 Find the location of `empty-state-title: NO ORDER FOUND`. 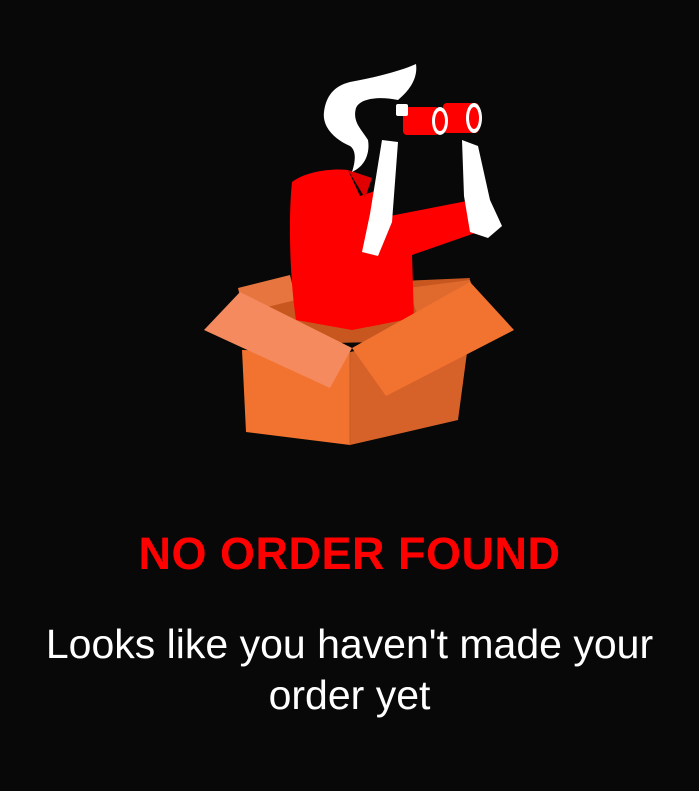

empty-state-title: NO ORDER FOUND is located at coordinates (349, 553).